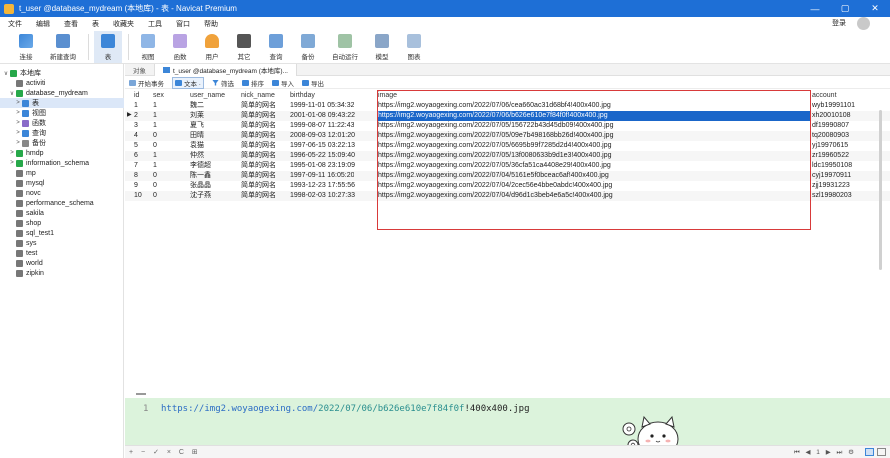  I want to click on table-cell-user-name: 仲然, so click(197, 156).